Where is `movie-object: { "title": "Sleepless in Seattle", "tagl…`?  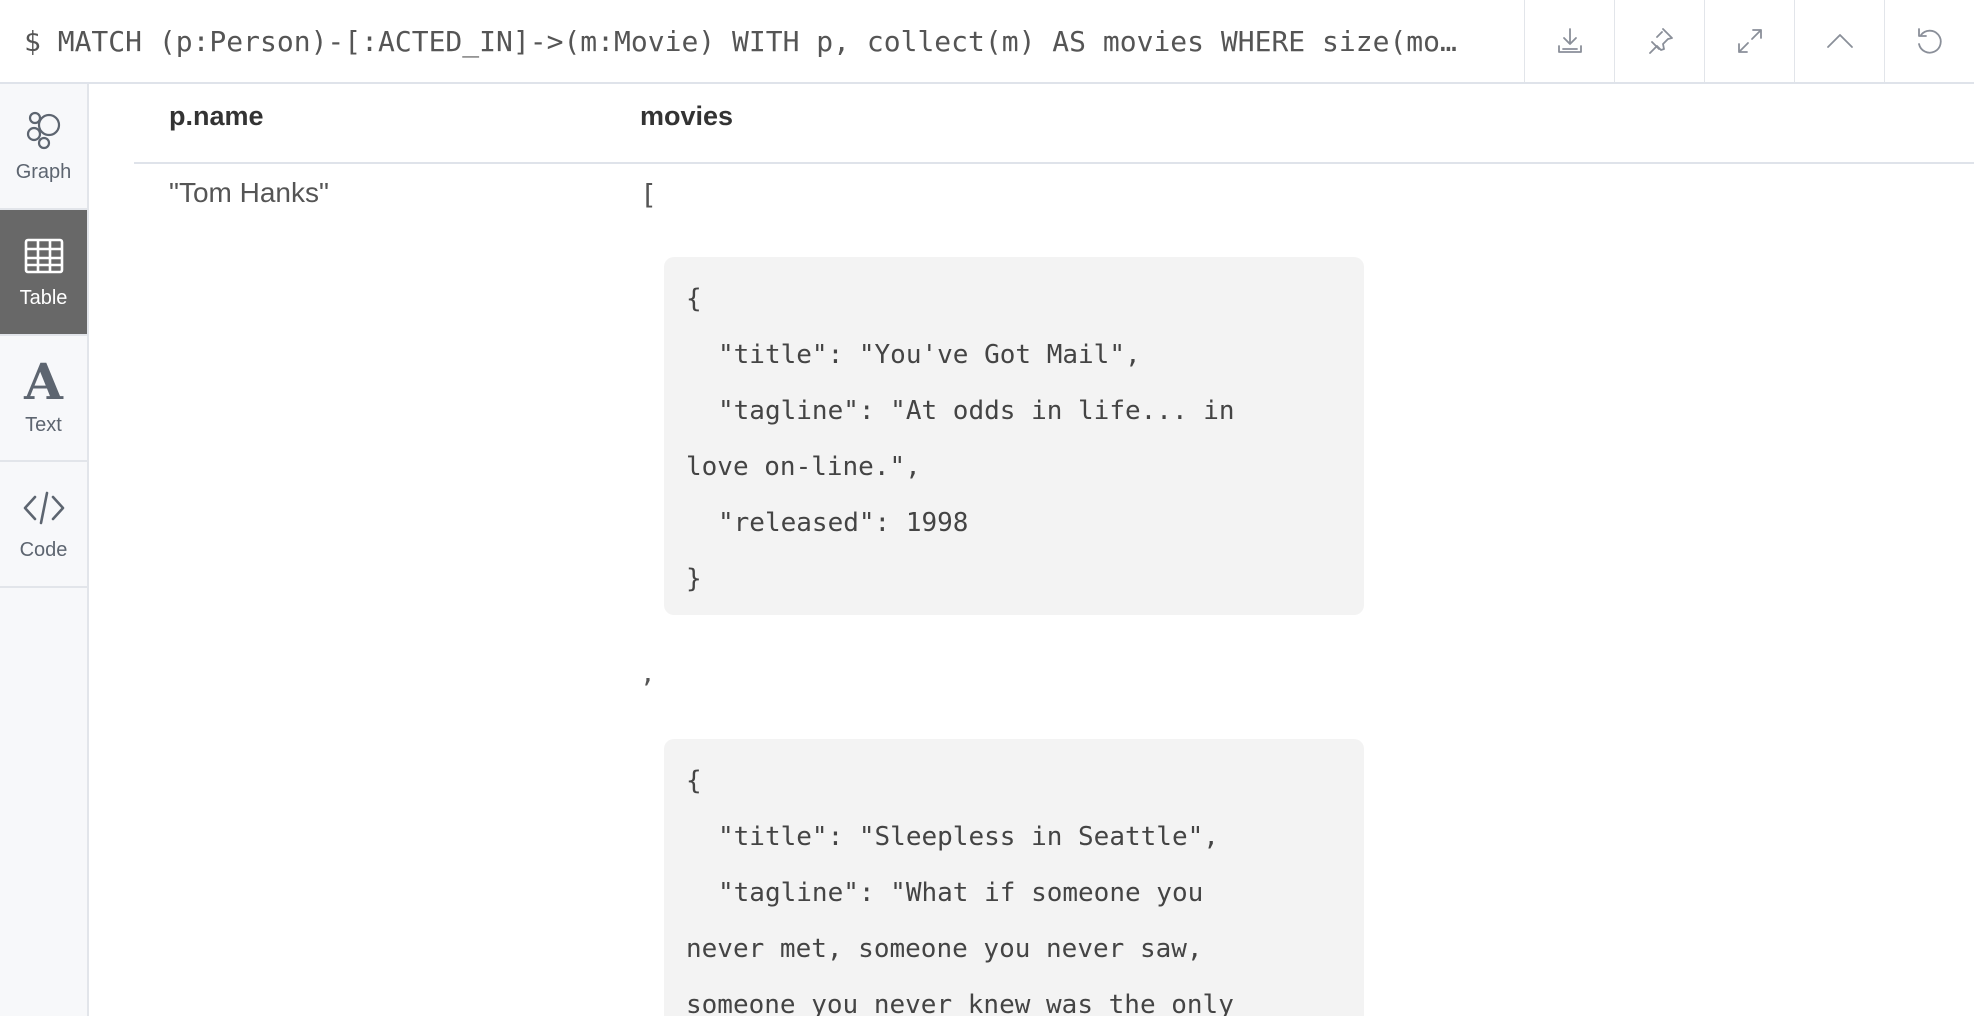
movie-object: { "title": "Sleepless in Seattle", "tagl… is located at coordinates (1014, 877).